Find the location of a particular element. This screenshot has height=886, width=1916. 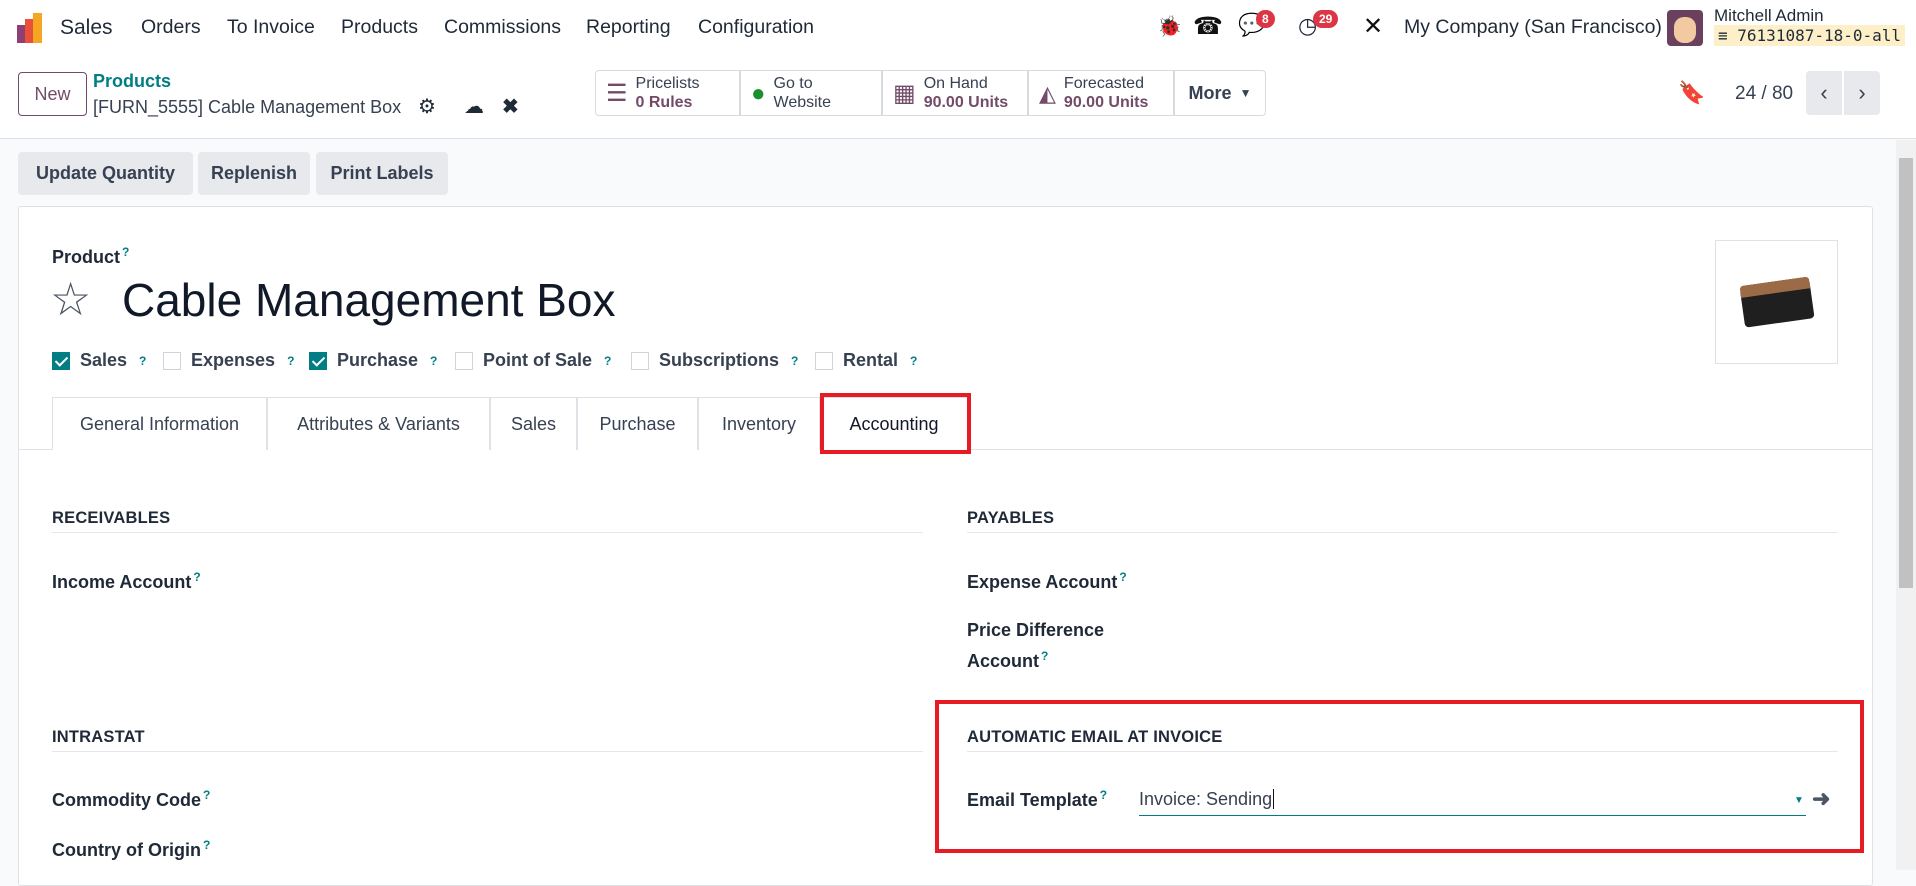

area-chart-icon: ◭ is located at coordinates (1047, 93).